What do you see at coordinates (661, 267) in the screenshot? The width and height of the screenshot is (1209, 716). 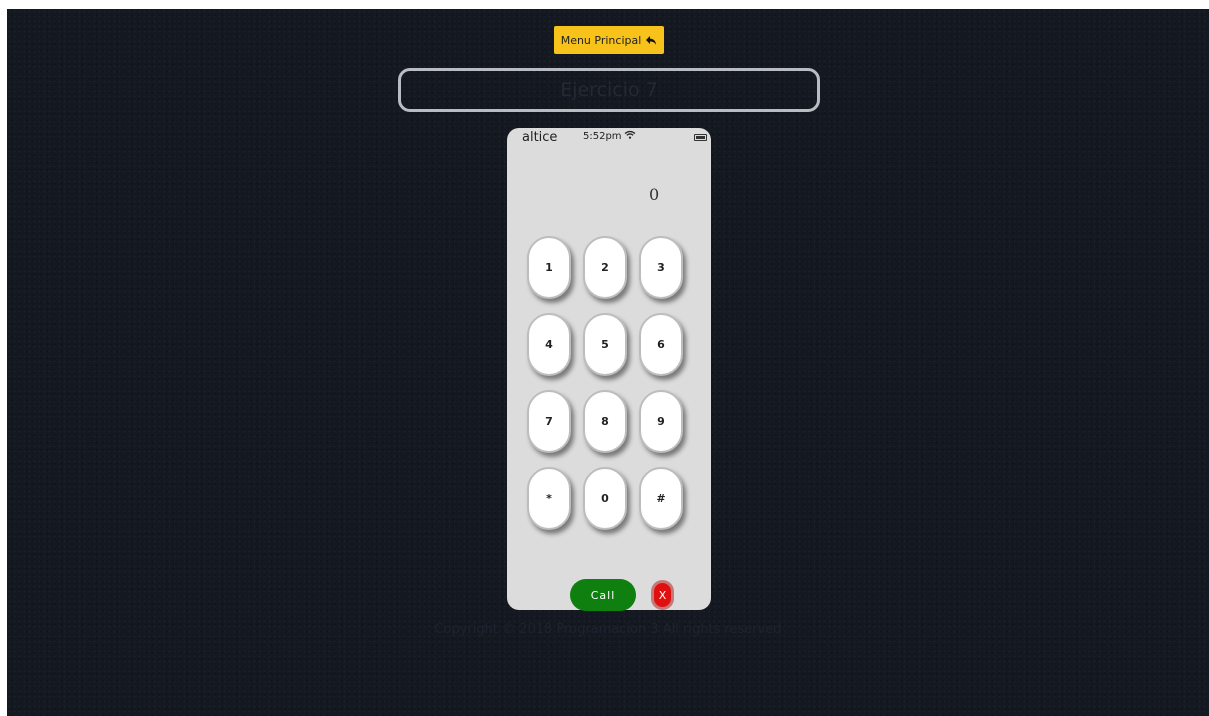 I see `key-3: 3` at bounding box center [661, 267].